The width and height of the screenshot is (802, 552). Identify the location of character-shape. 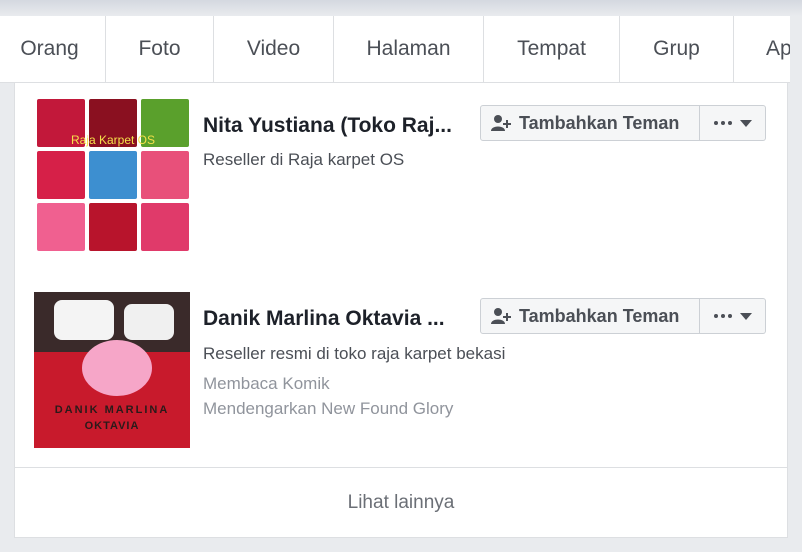
(117, 368).